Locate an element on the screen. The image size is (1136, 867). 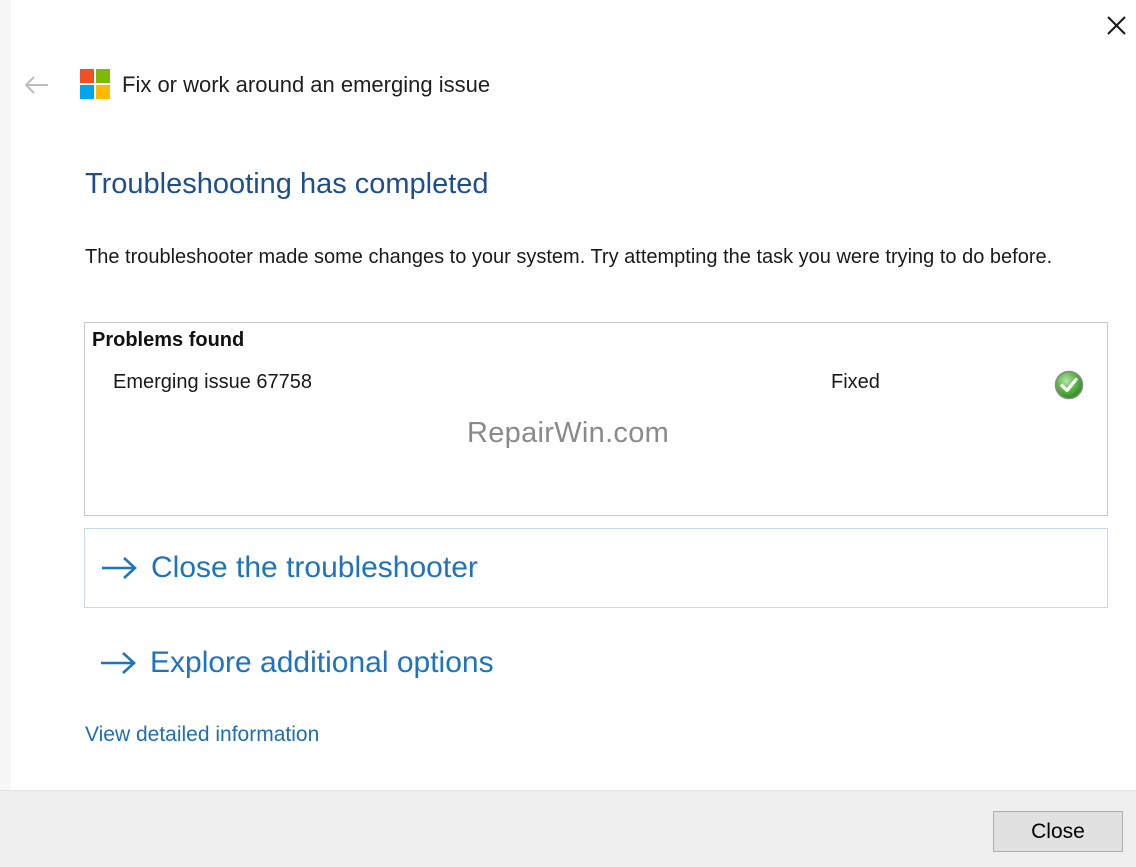
watermark-text: RepairWin.com is located at coordinates (568, 433).